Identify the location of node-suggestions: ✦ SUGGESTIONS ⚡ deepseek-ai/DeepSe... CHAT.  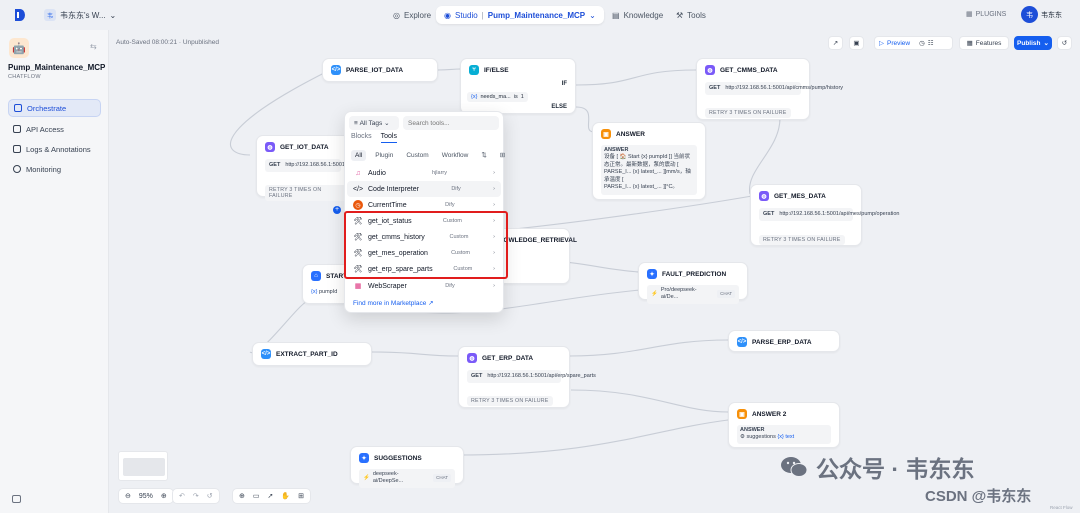
(407, 467).